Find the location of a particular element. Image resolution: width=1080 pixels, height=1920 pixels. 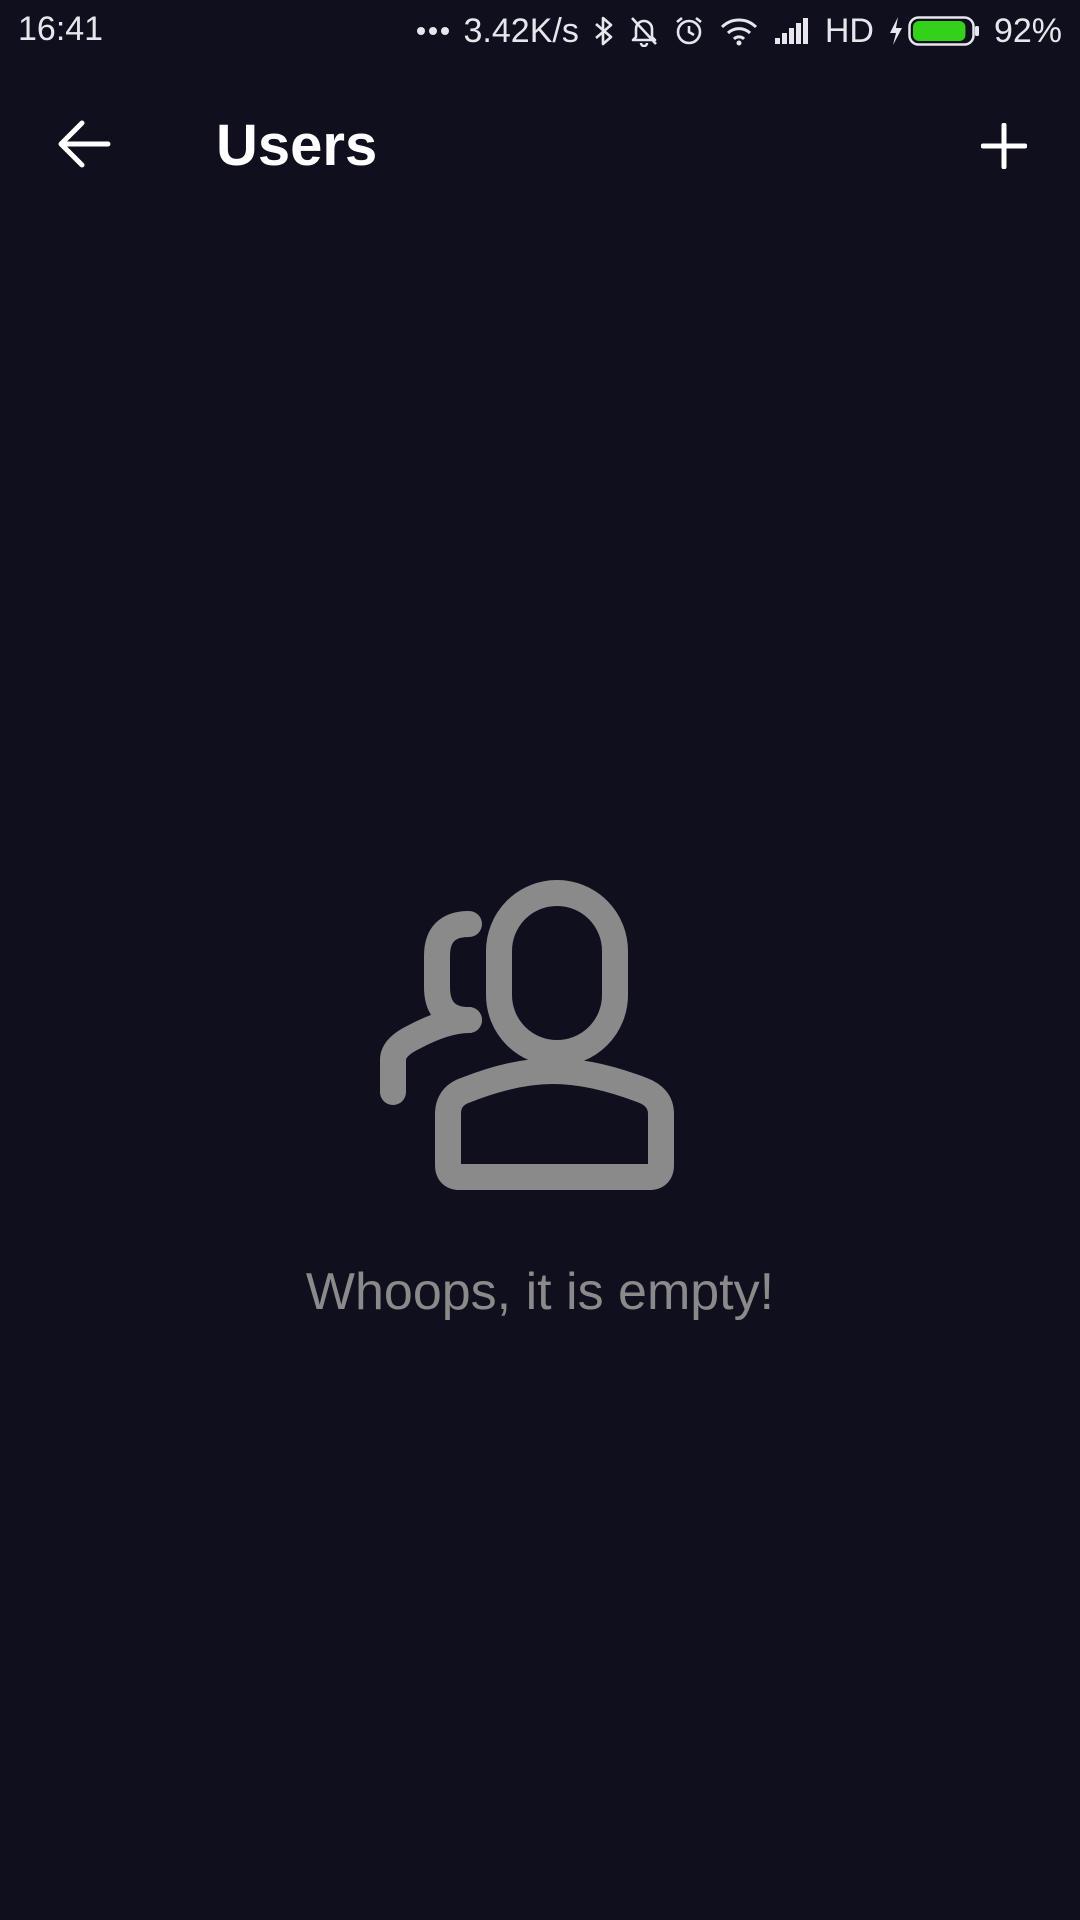

bell-off-icon is located at coordinates (644, 31).